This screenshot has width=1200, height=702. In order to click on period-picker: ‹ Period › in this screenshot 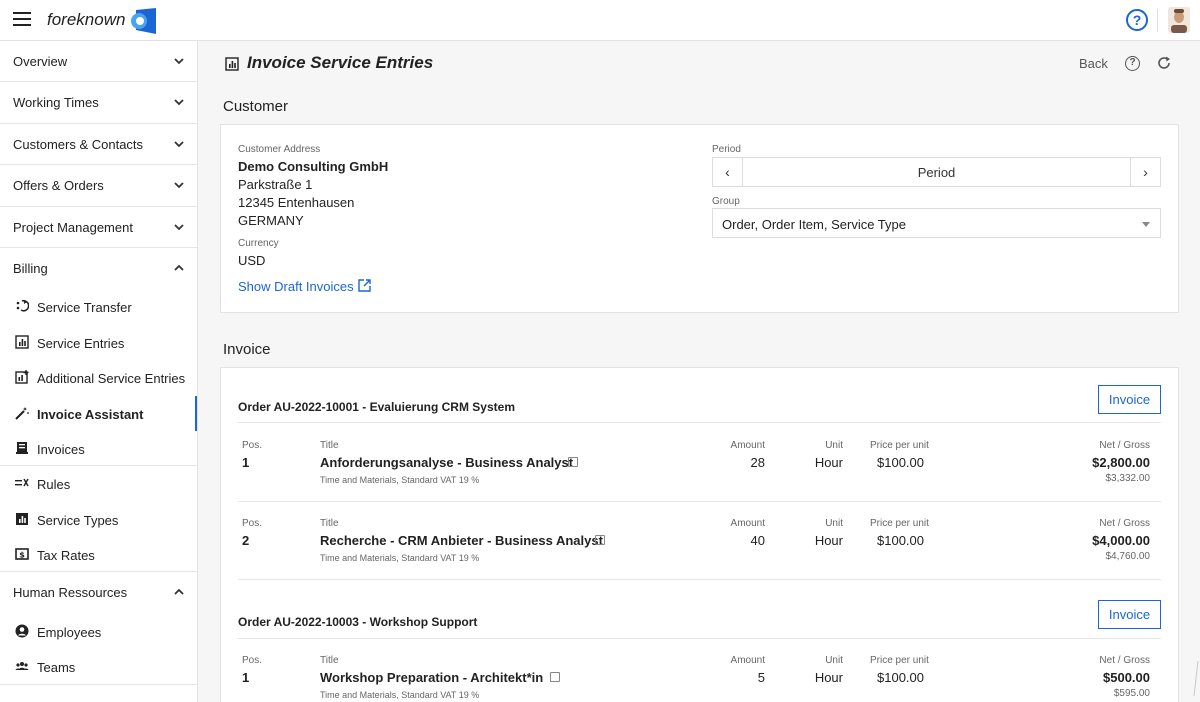, I will do `click(936, 172)`.